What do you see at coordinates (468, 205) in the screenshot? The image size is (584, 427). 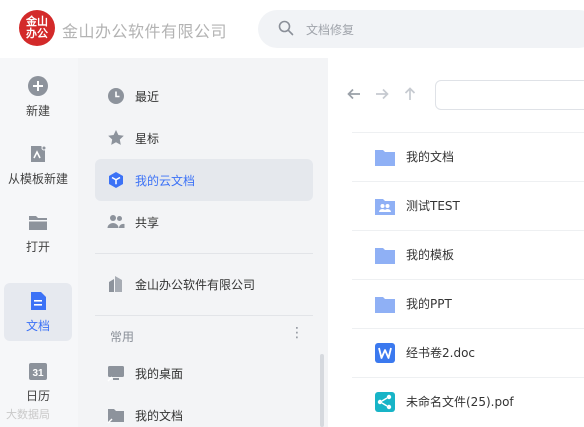 I see `file-row: 测试TEST` at bounding box center [468, 205].